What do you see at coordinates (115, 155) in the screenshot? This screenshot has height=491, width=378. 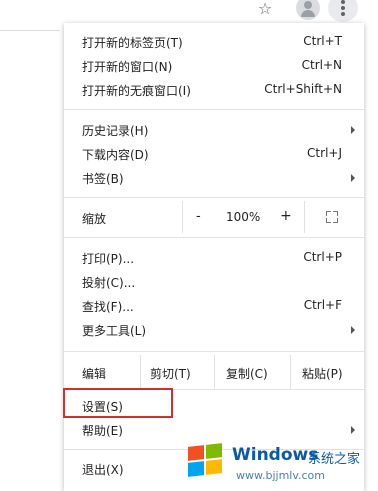 I see `menu-item-label: 下载内容(D)` at bounding box center [115, 155].